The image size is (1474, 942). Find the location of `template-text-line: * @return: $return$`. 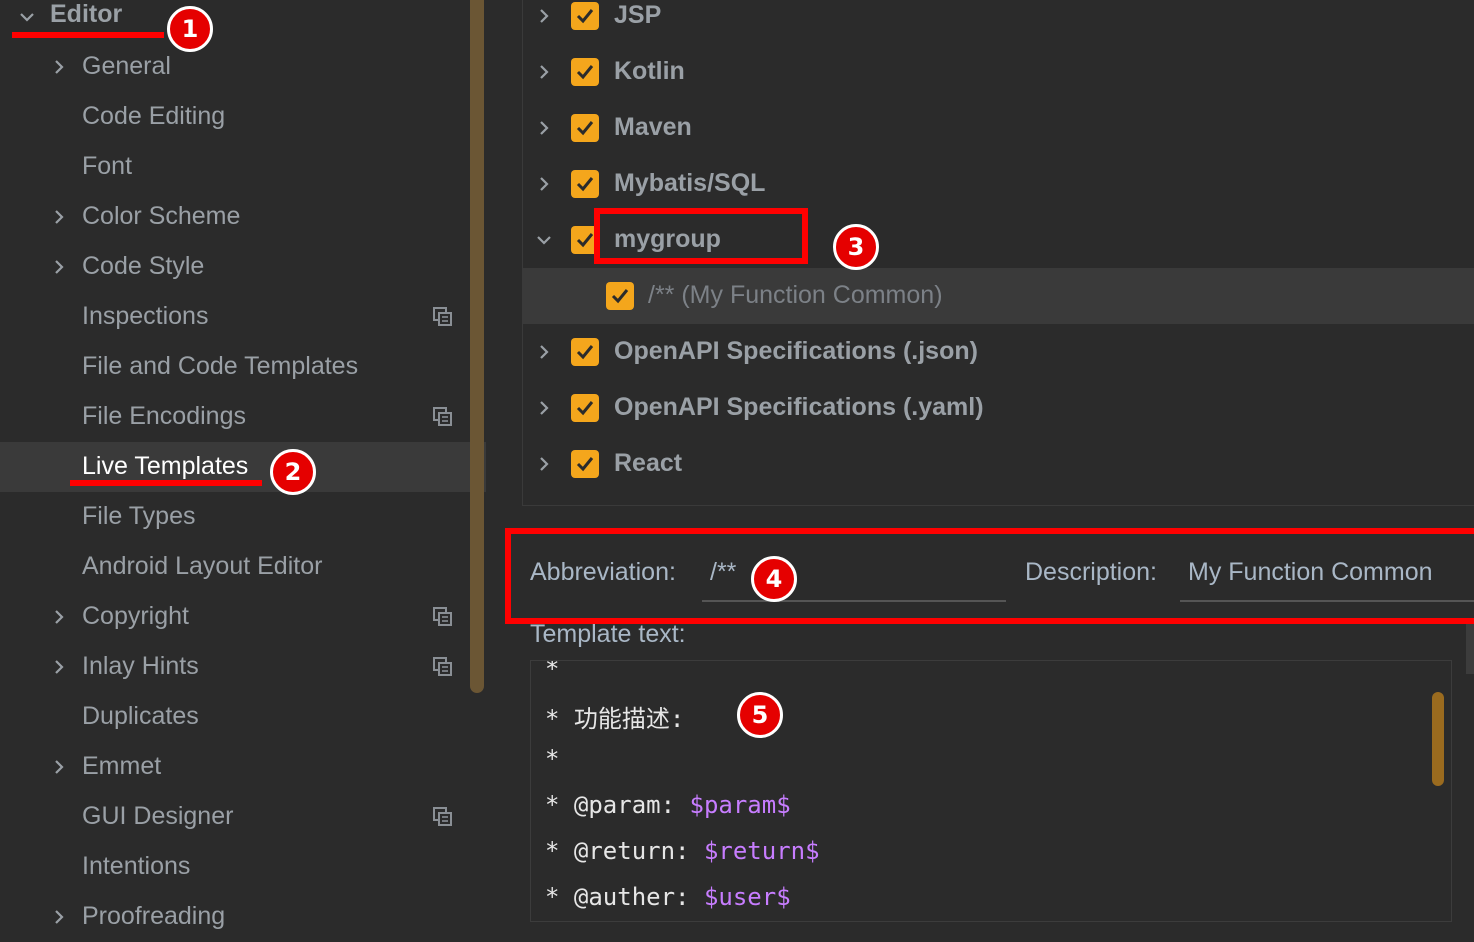

template-text-line: * @return: $return$ is located at coordinates (682, 851).